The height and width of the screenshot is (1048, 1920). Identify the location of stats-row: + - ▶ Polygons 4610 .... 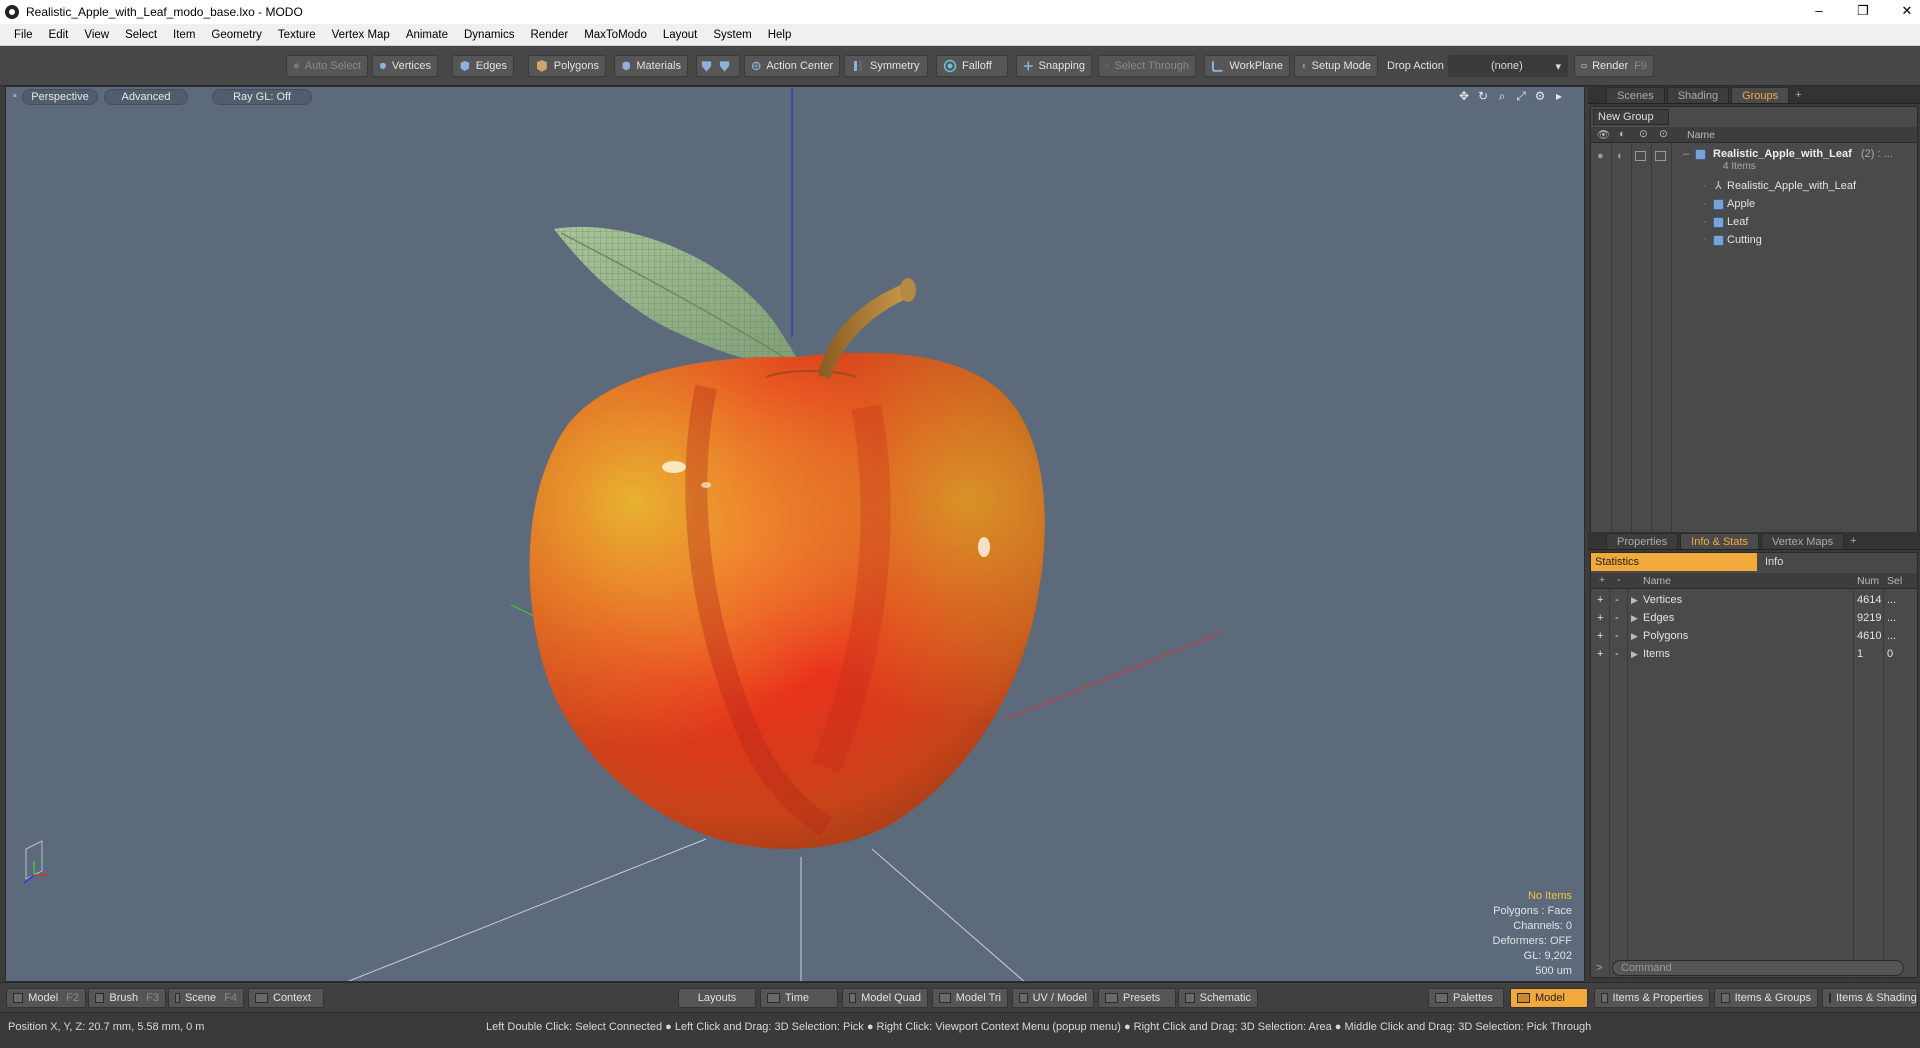
(1754, 636).